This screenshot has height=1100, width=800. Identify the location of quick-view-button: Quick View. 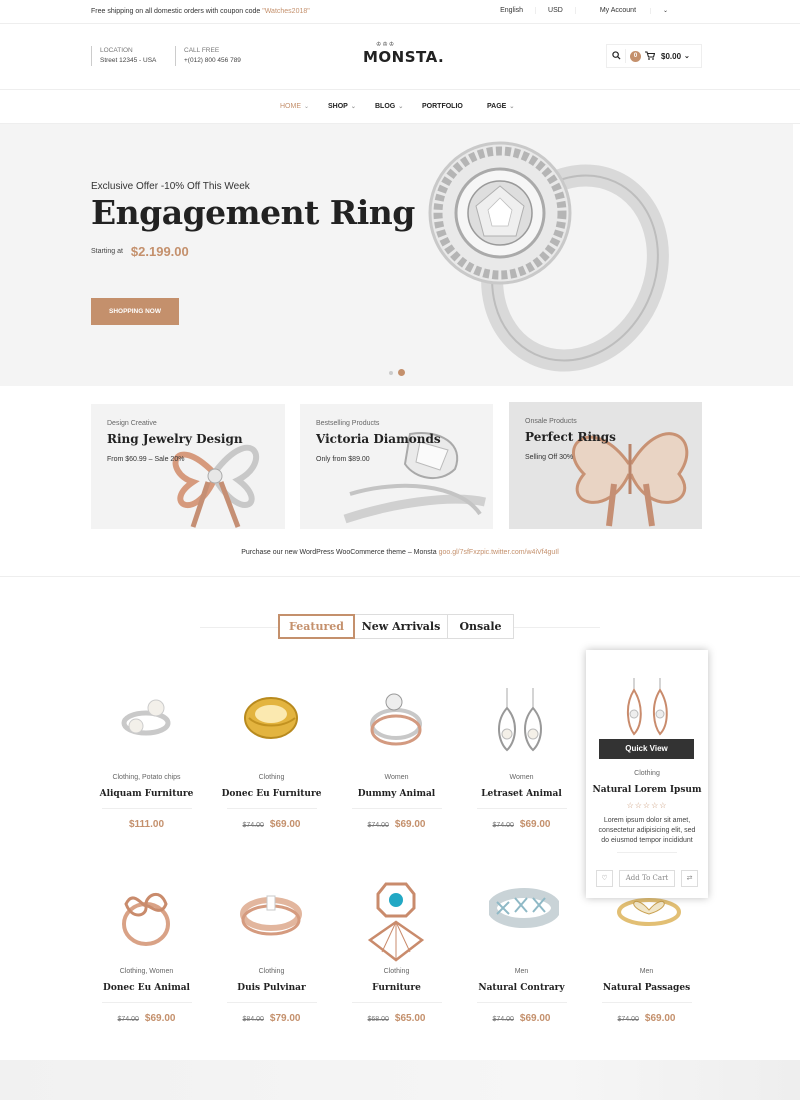
(646, 749).